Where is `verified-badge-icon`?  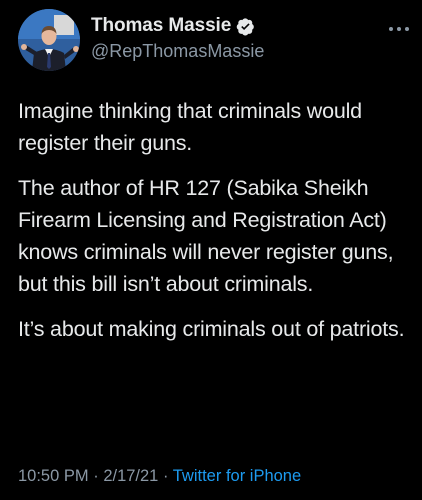
verified-badge-icon is located at coordinates (245, 26).